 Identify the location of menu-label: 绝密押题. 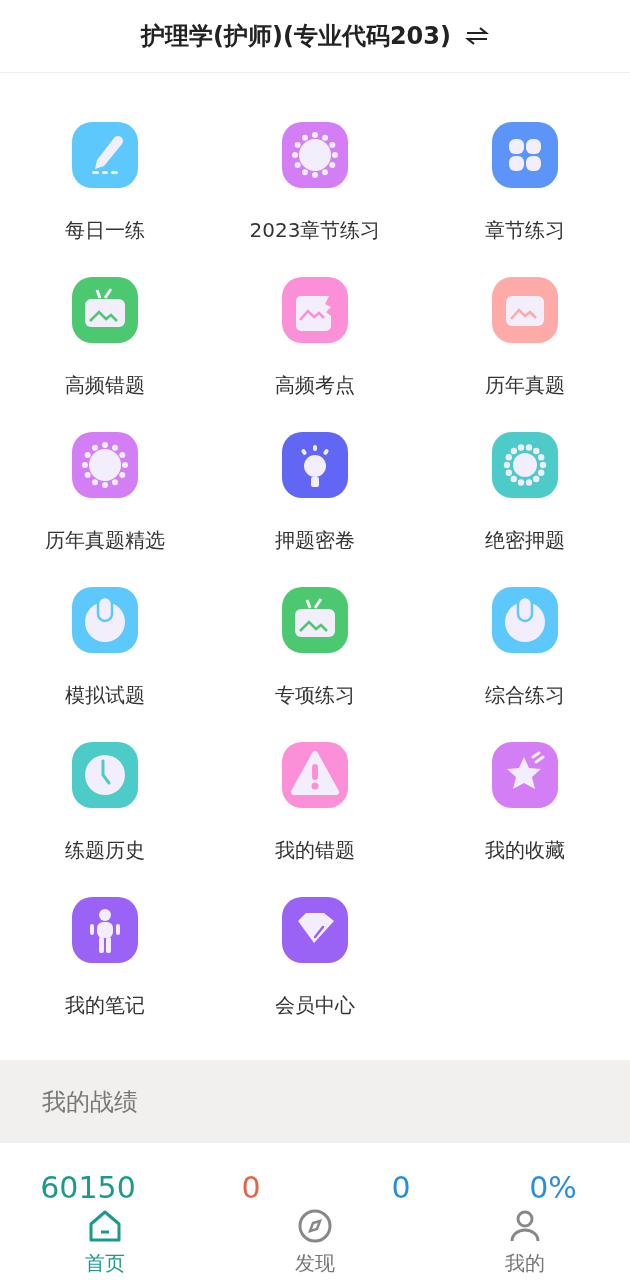
(525, 540).